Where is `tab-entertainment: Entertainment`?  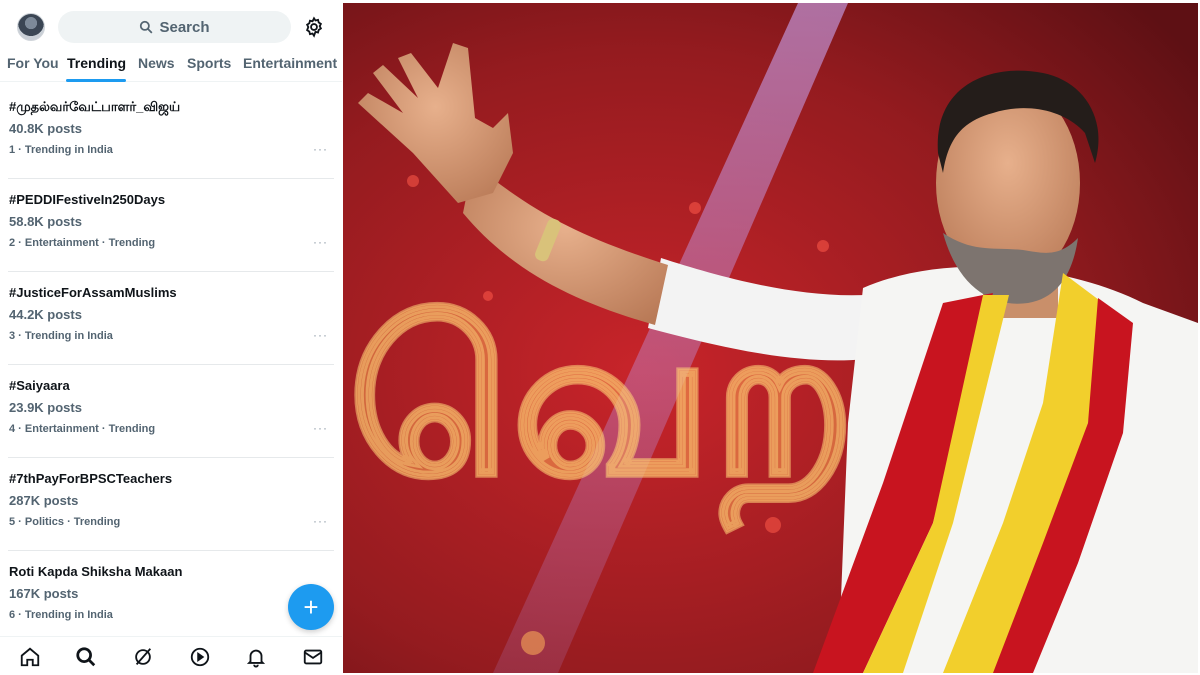 tab-entertainment: Entertainment is located at coordinates (290, 63).